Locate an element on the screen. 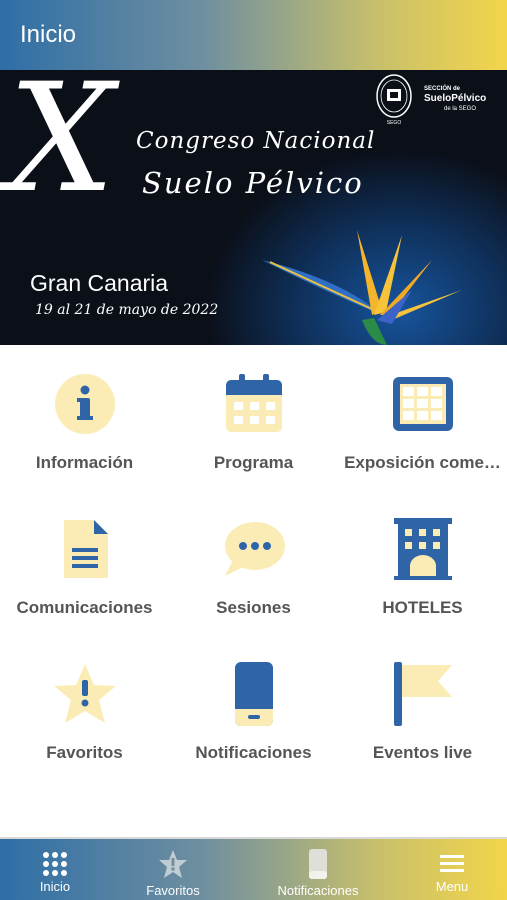 Image resolution: width=507 pixels, height=900 pixels. page-title: Inicio is located at coordinates (48, 34).